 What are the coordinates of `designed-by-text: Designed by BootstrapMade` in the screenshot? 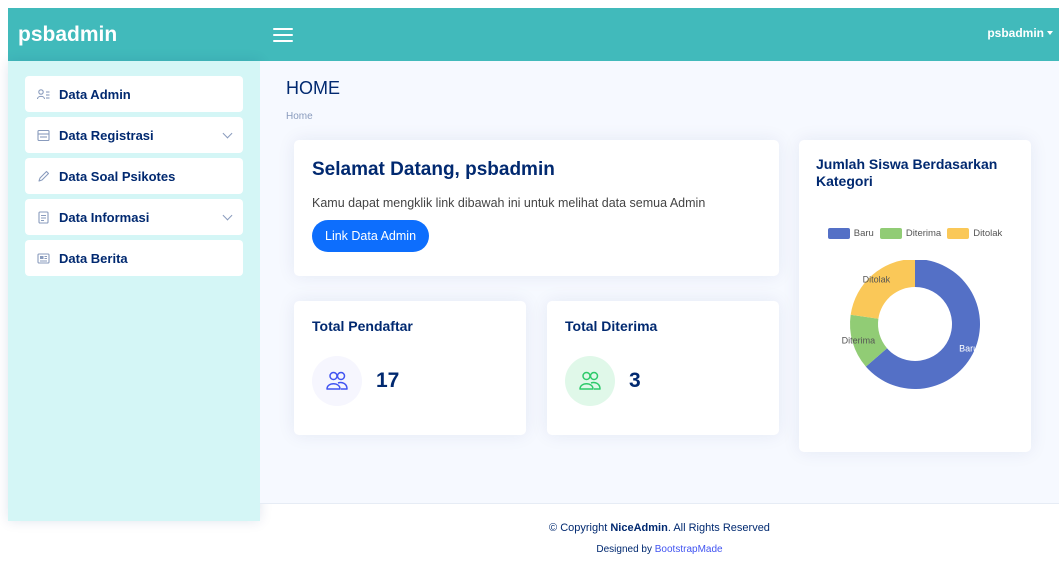 It's located at (659, 549).